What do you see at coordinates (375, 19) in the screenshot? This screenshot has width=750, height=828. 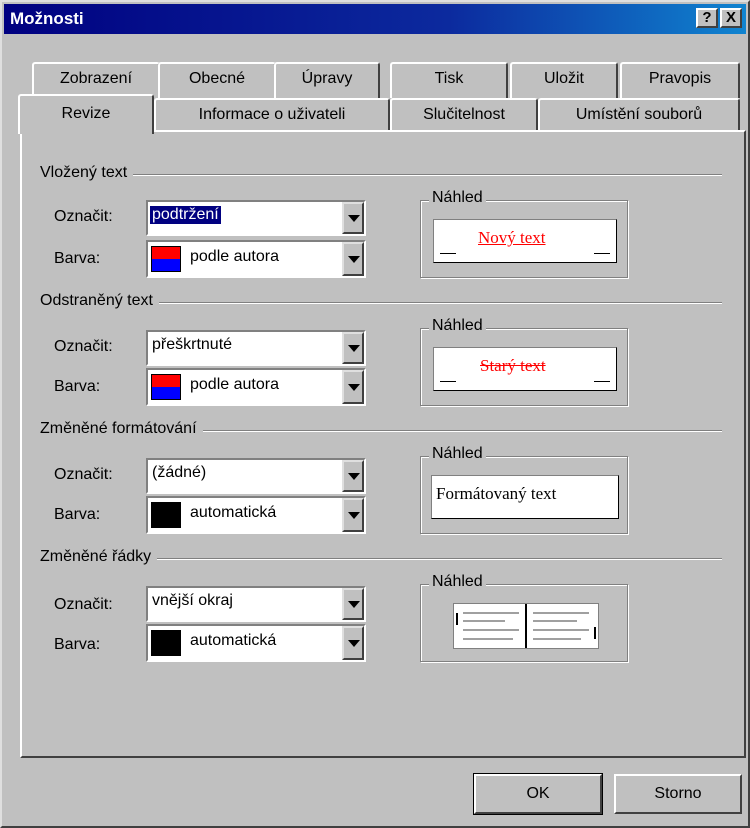 I see `title-bar: Možnosti ? X` at bounding box center [375, 19].